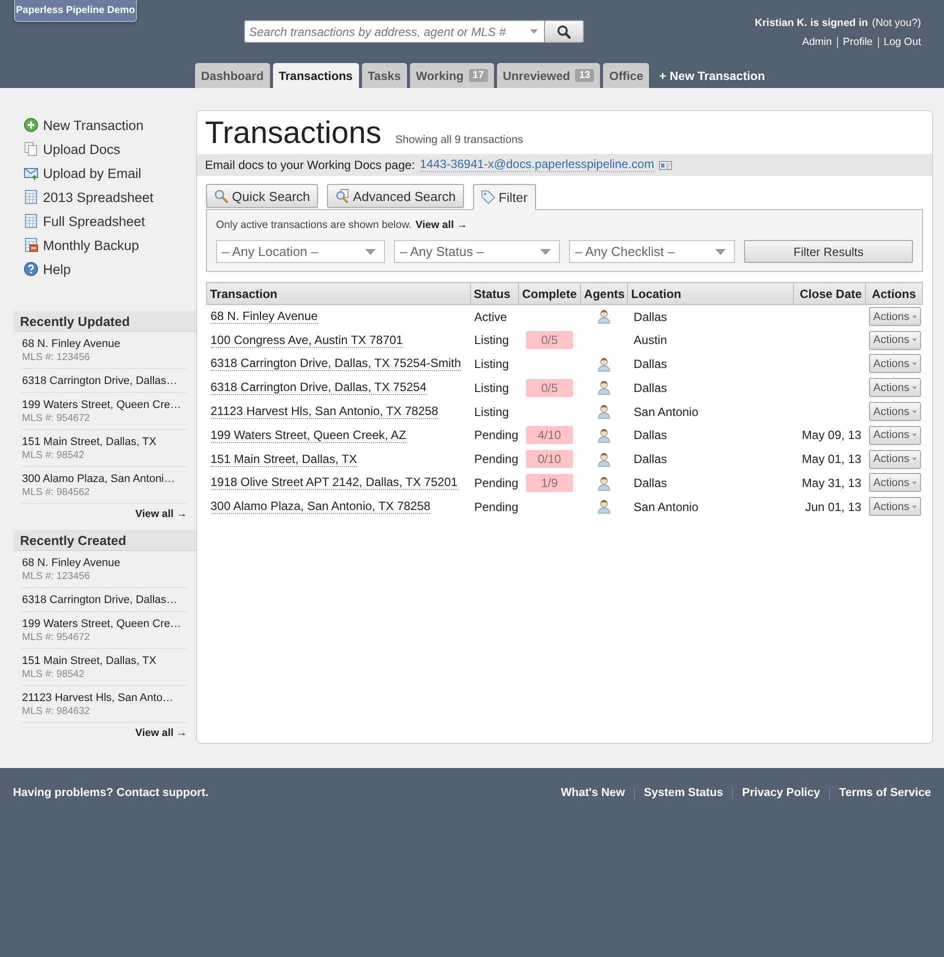 The image size is (944, 957). I want to click on column-header: Close Date, so click(829, 293).